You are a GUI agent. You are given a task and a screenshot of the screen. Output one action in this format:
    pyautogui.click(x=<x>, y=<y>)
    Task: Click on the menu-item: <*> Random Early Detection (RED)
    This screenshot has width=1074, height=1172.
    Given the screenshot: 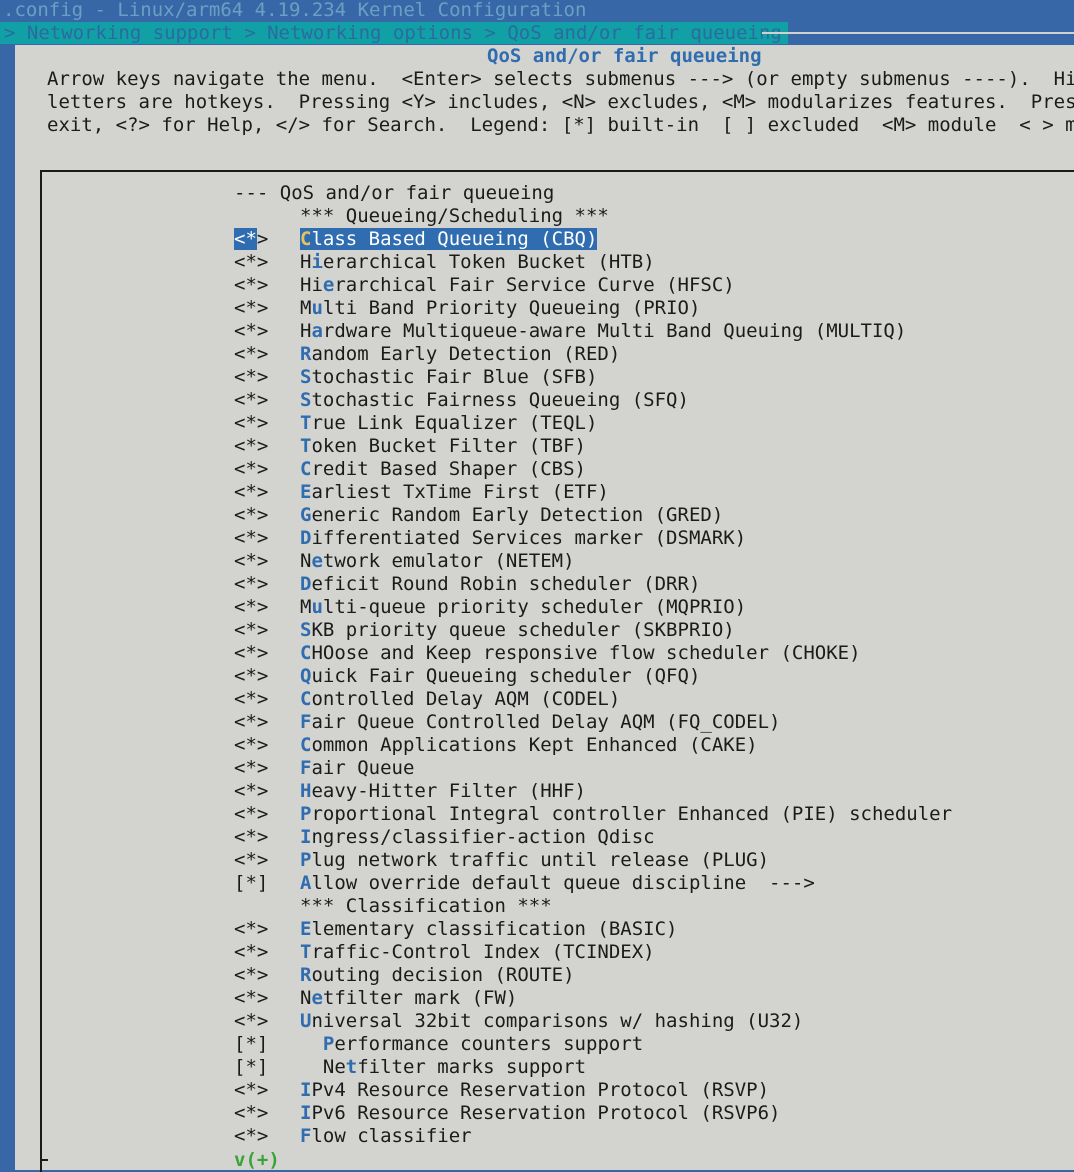 What is the action you would take?
    pyautogui.click(x=593, y=354)
    